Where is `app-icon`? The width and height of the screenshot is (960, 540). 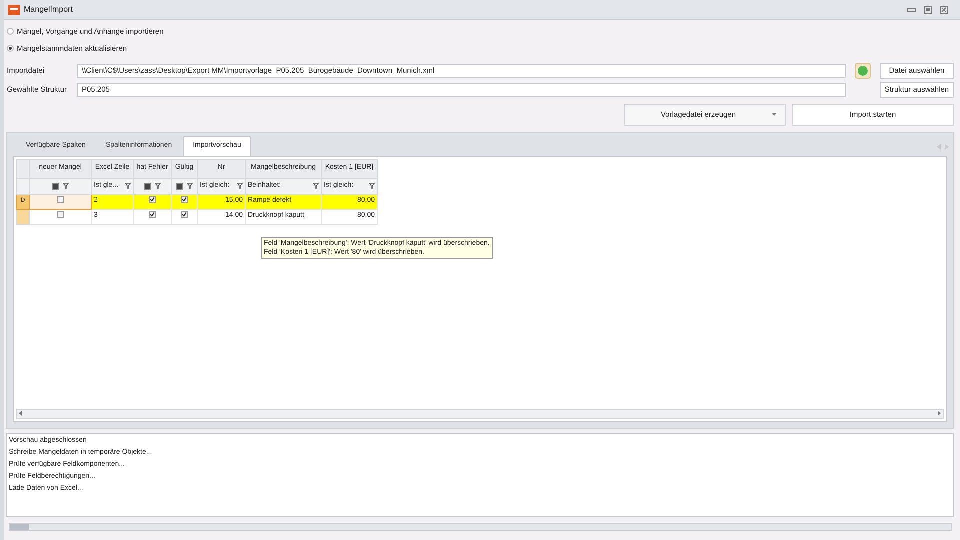 app-icon is located at coordinates (14, 9).